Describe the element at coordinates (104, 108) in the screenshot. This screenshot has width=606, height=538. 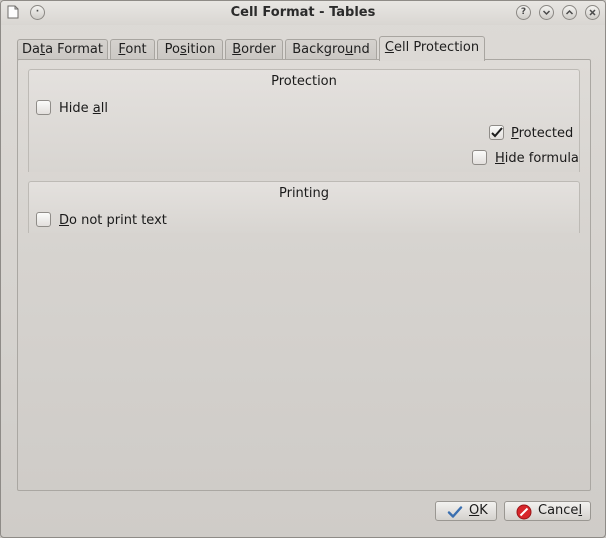
I see `label-text: ll` at that location.